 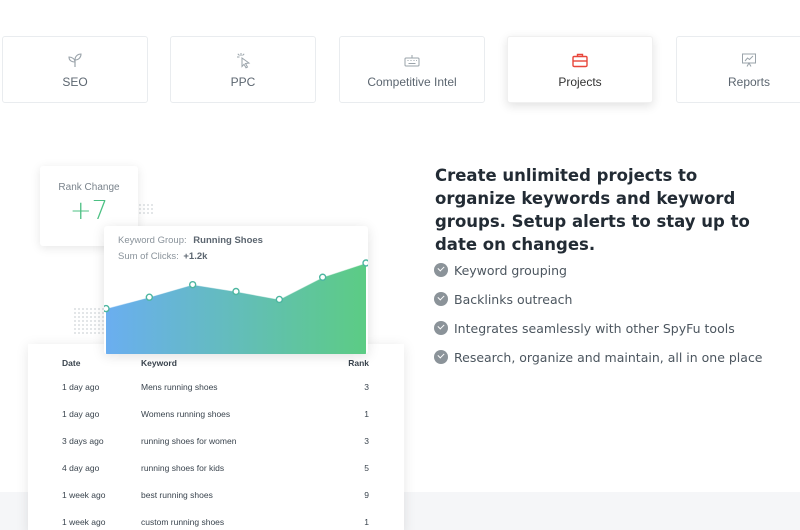 I want to click on feature-item: Backlinks outreach, so click(x=503, y=299).